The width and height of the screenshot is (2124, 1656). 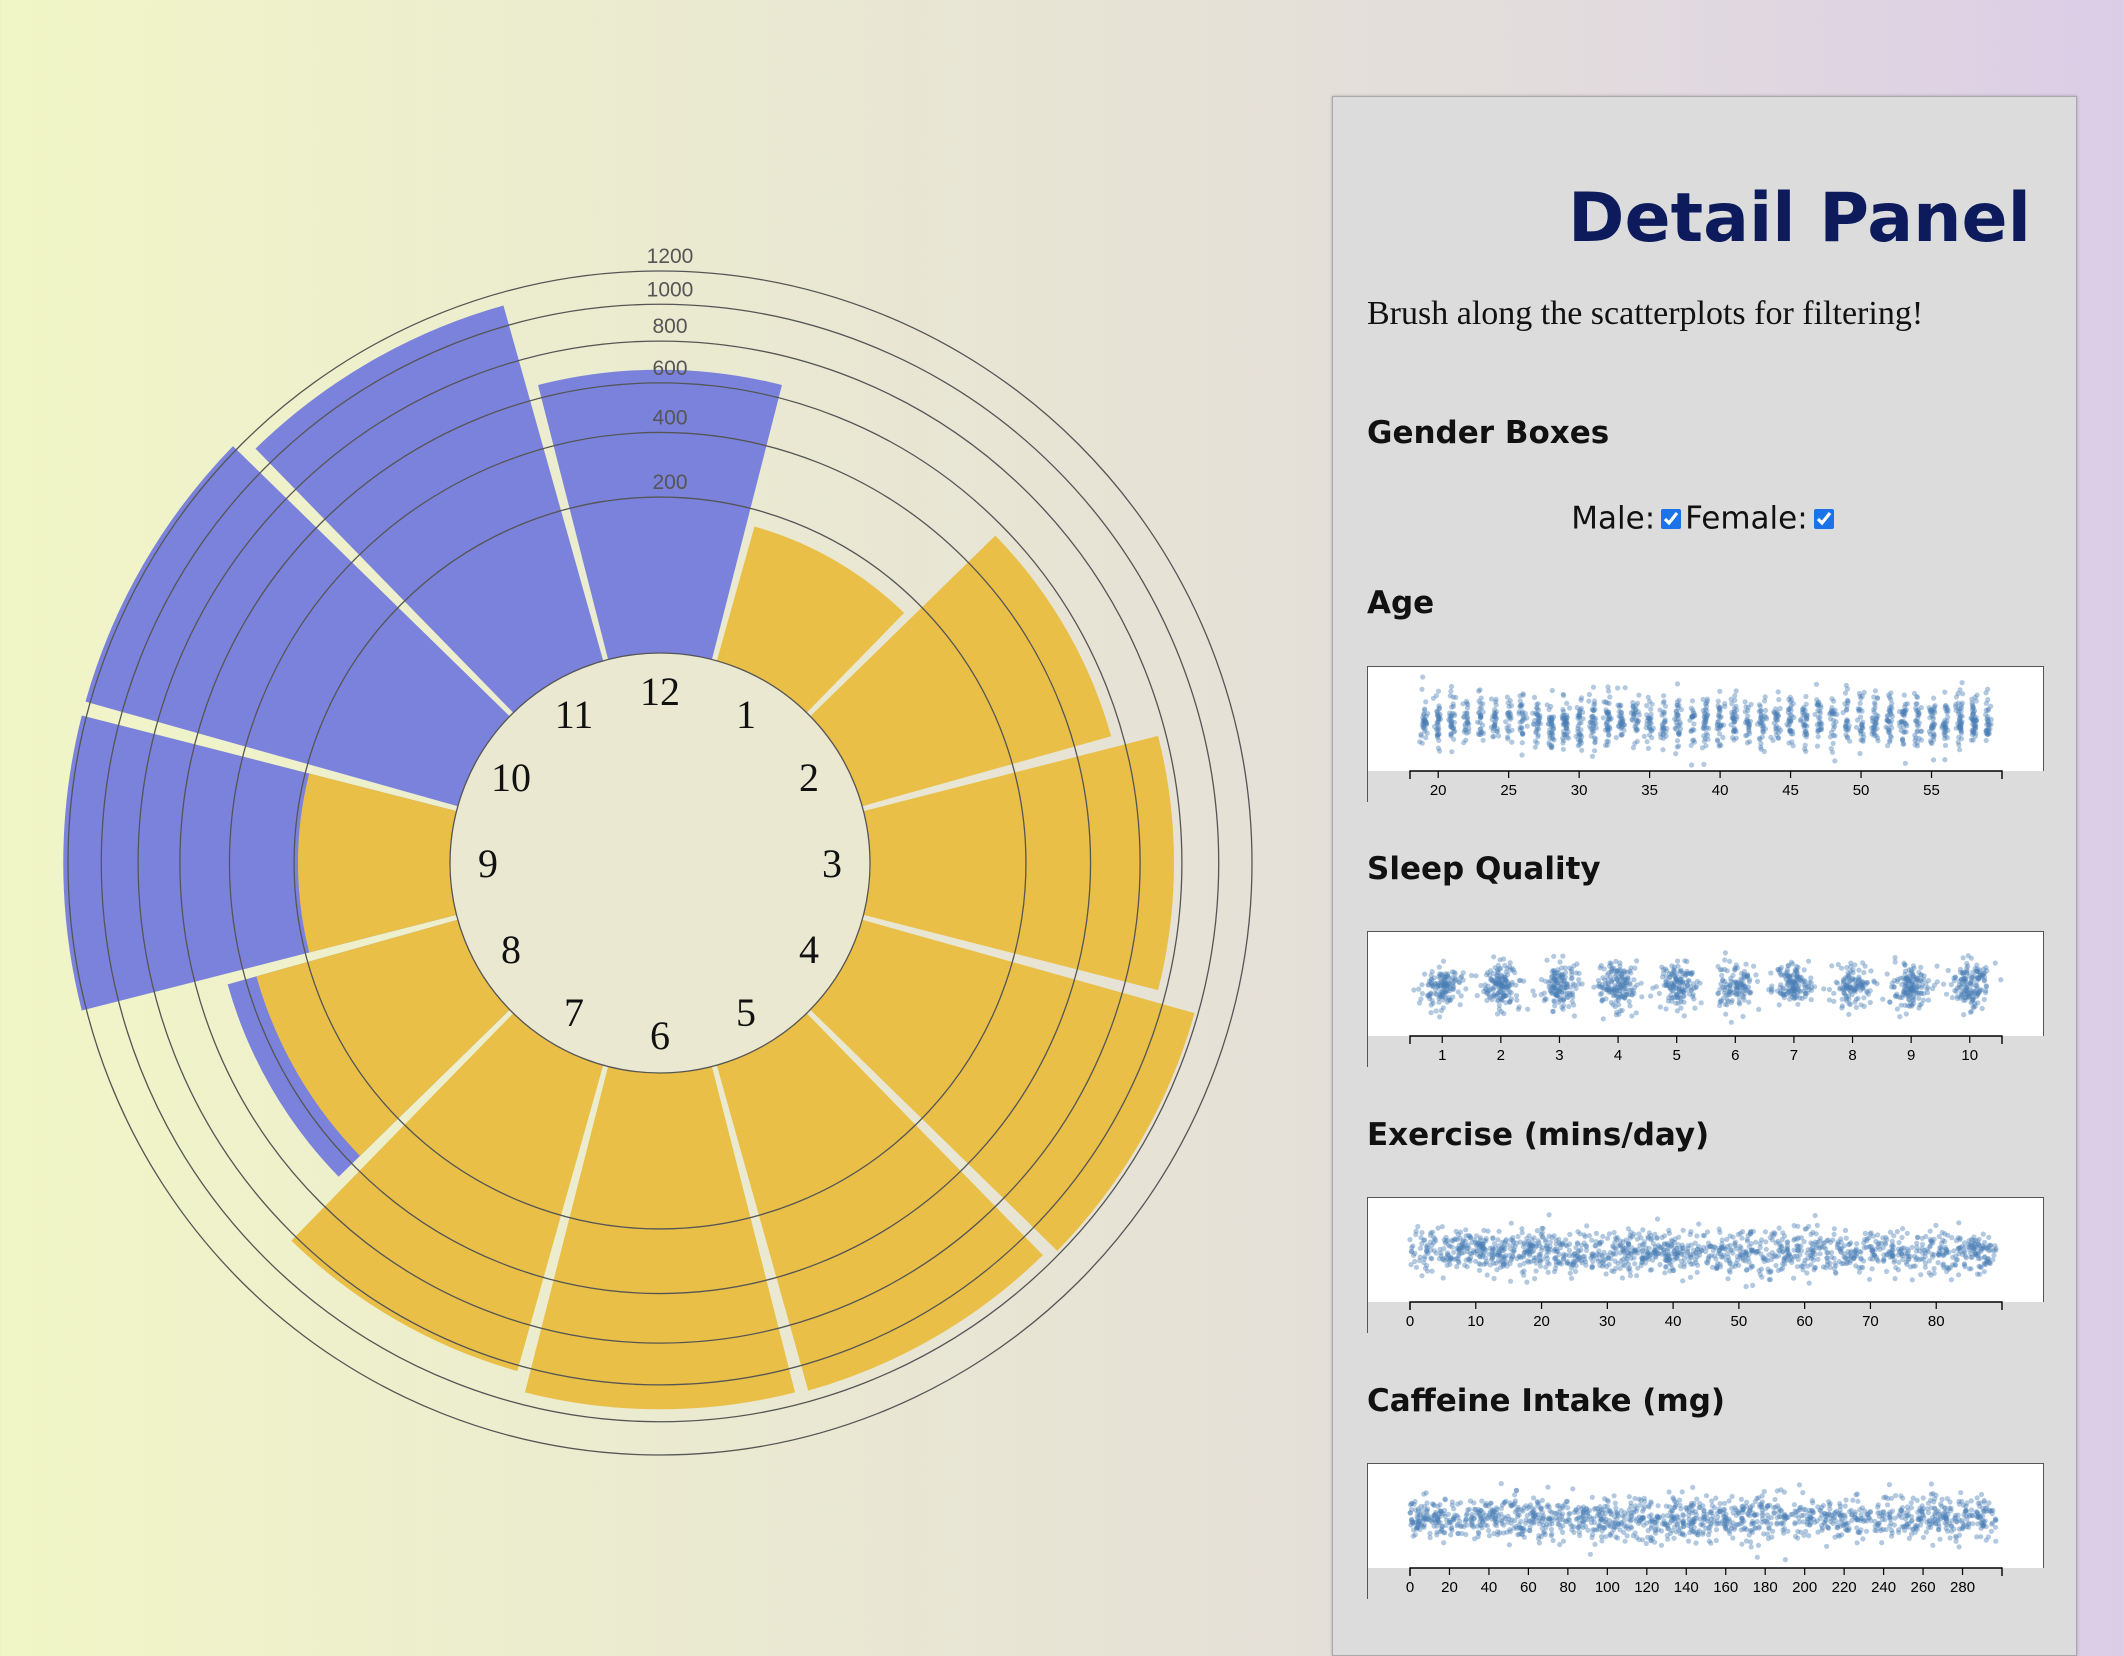 I want to click on clock-hour-label-4: 4, so click(x=809, y=949).